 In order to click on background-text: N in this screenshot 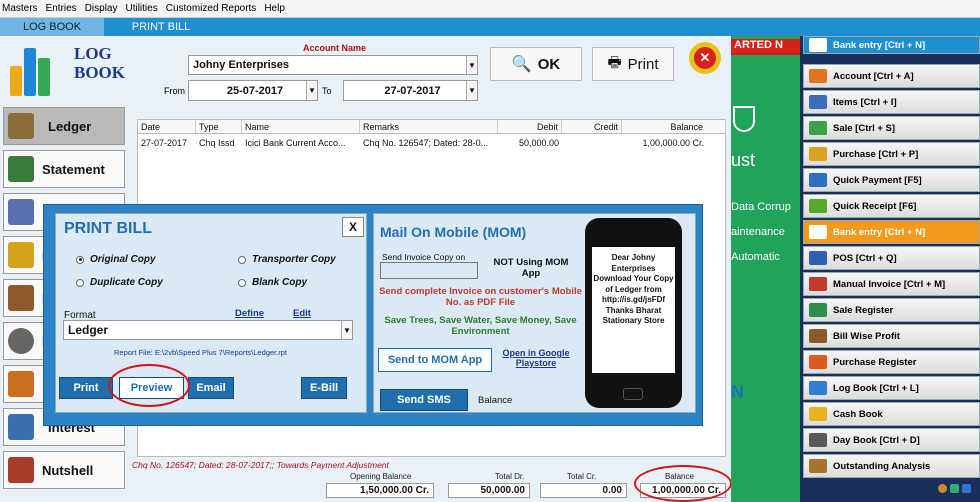, I will do `click(737, 392)`.